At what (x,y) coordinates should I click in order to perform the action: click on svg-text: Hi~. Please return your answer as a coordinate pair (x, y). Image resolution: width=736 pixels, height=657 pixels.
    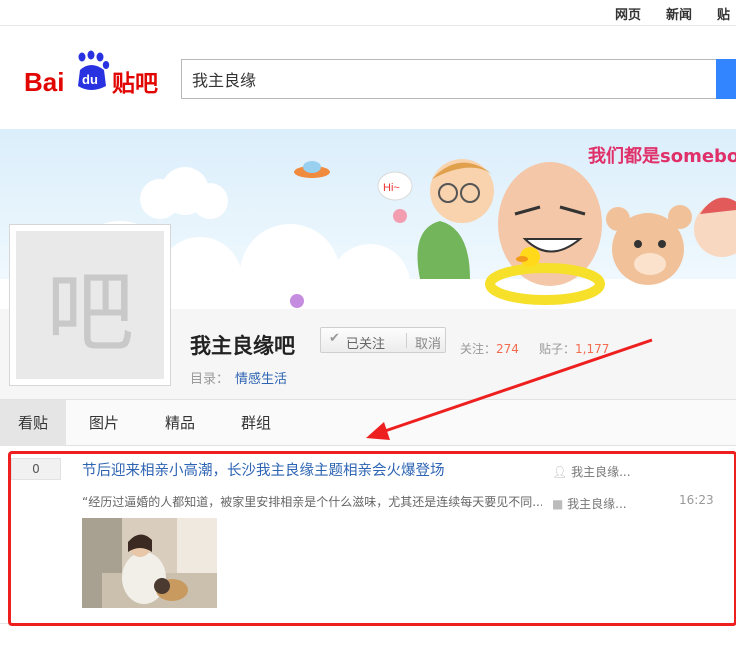
    Looking at the image, I should click on (391, 188).